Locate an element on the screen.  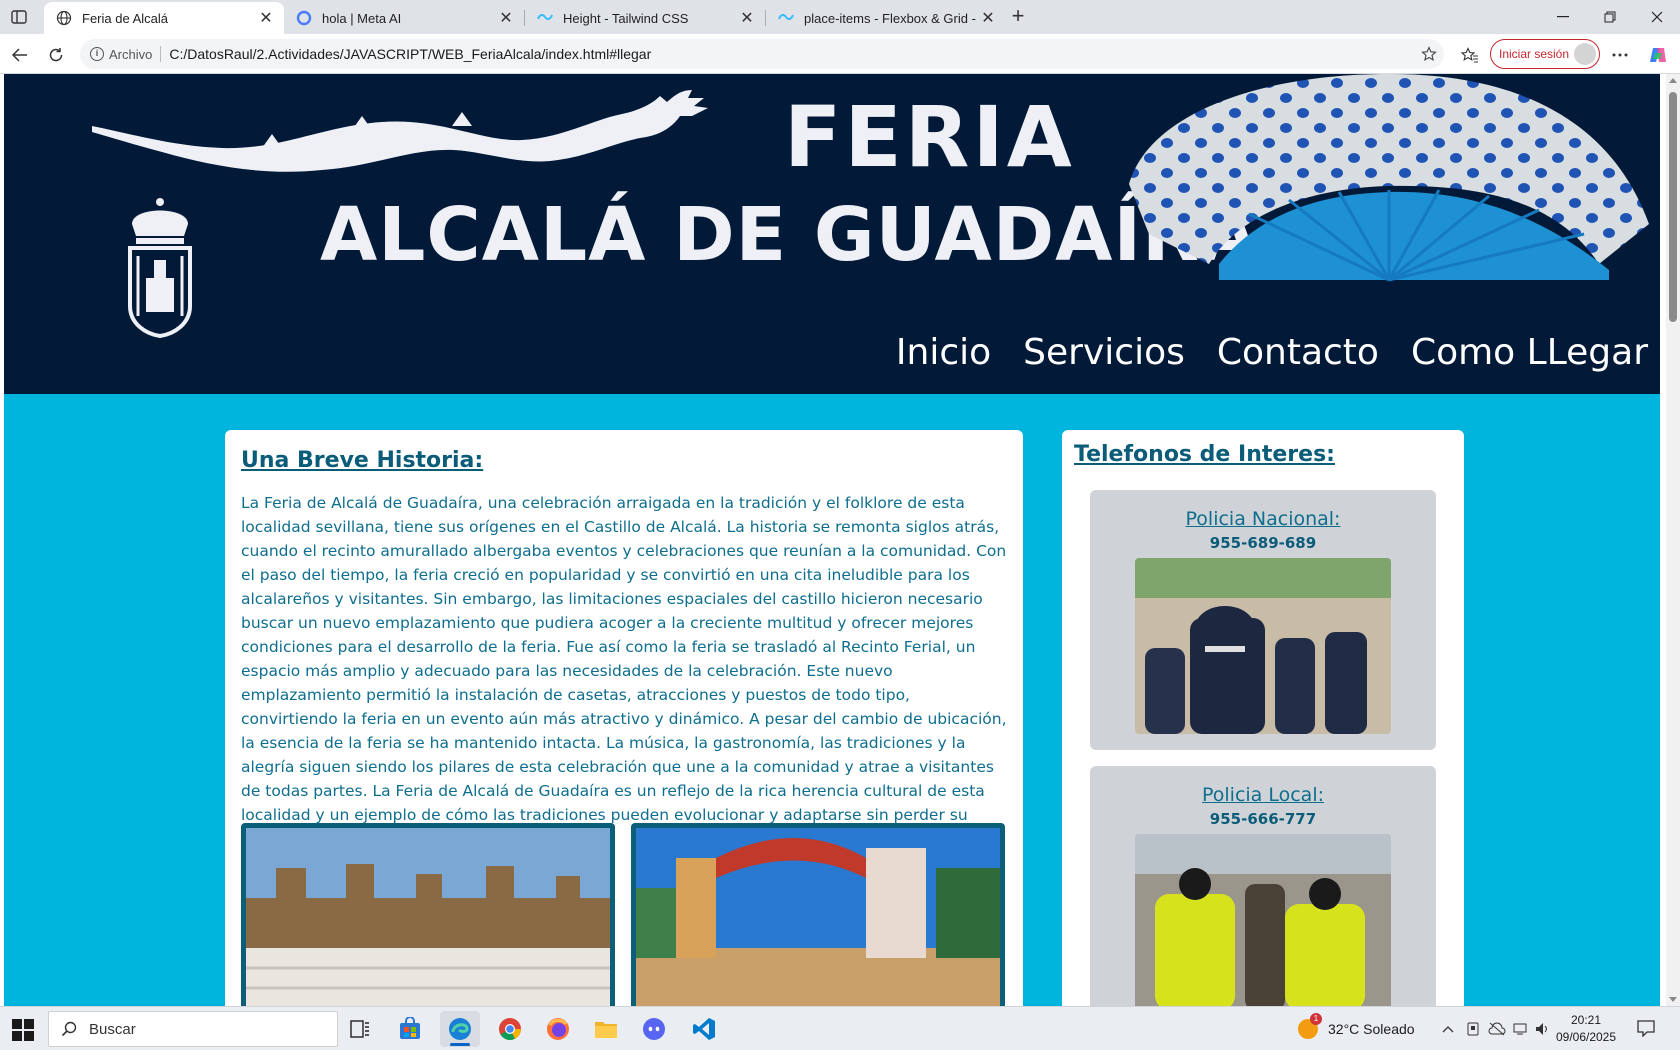
reload-icon is located at coordinates (56, 55).